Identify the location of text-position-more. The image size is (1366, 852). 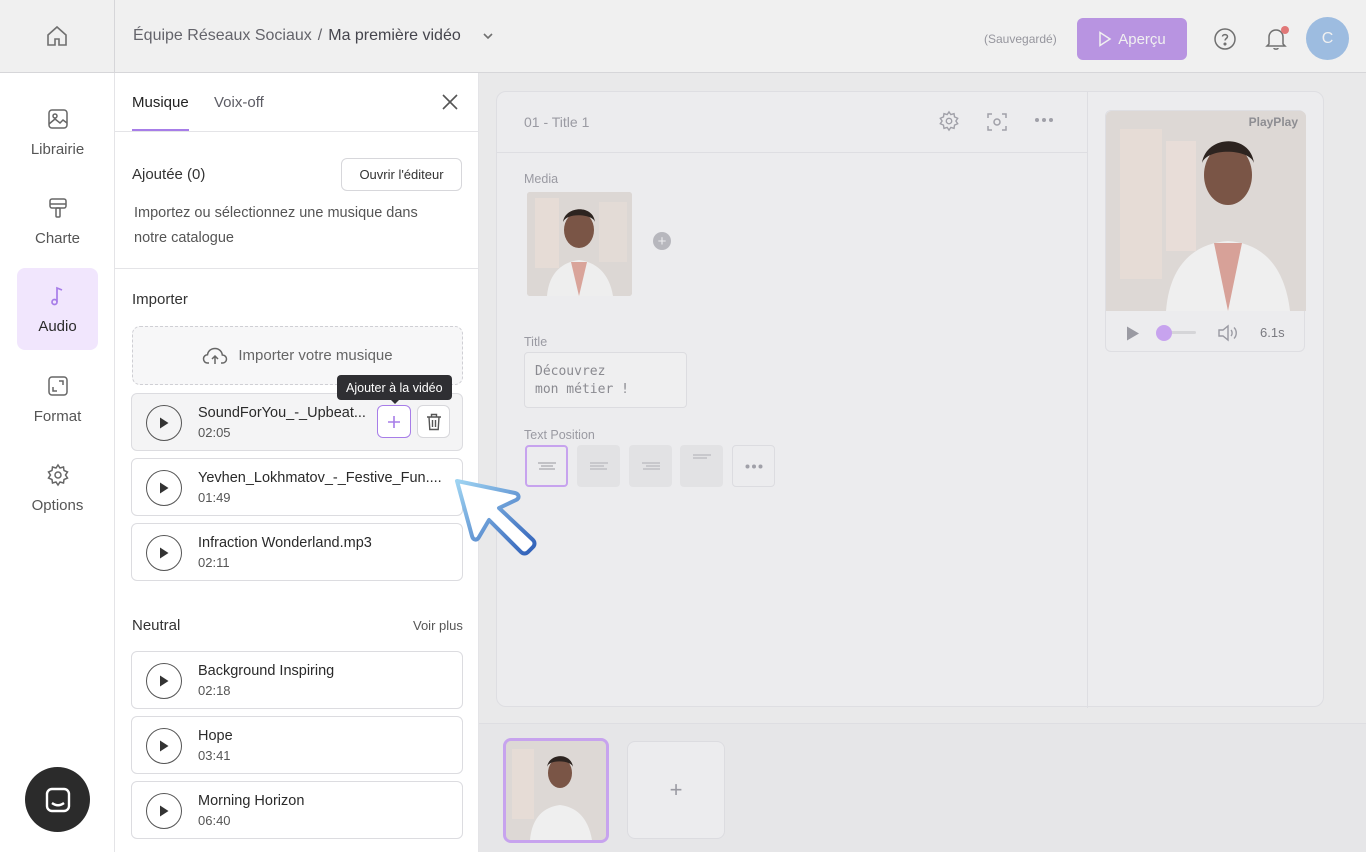
(753, 466).